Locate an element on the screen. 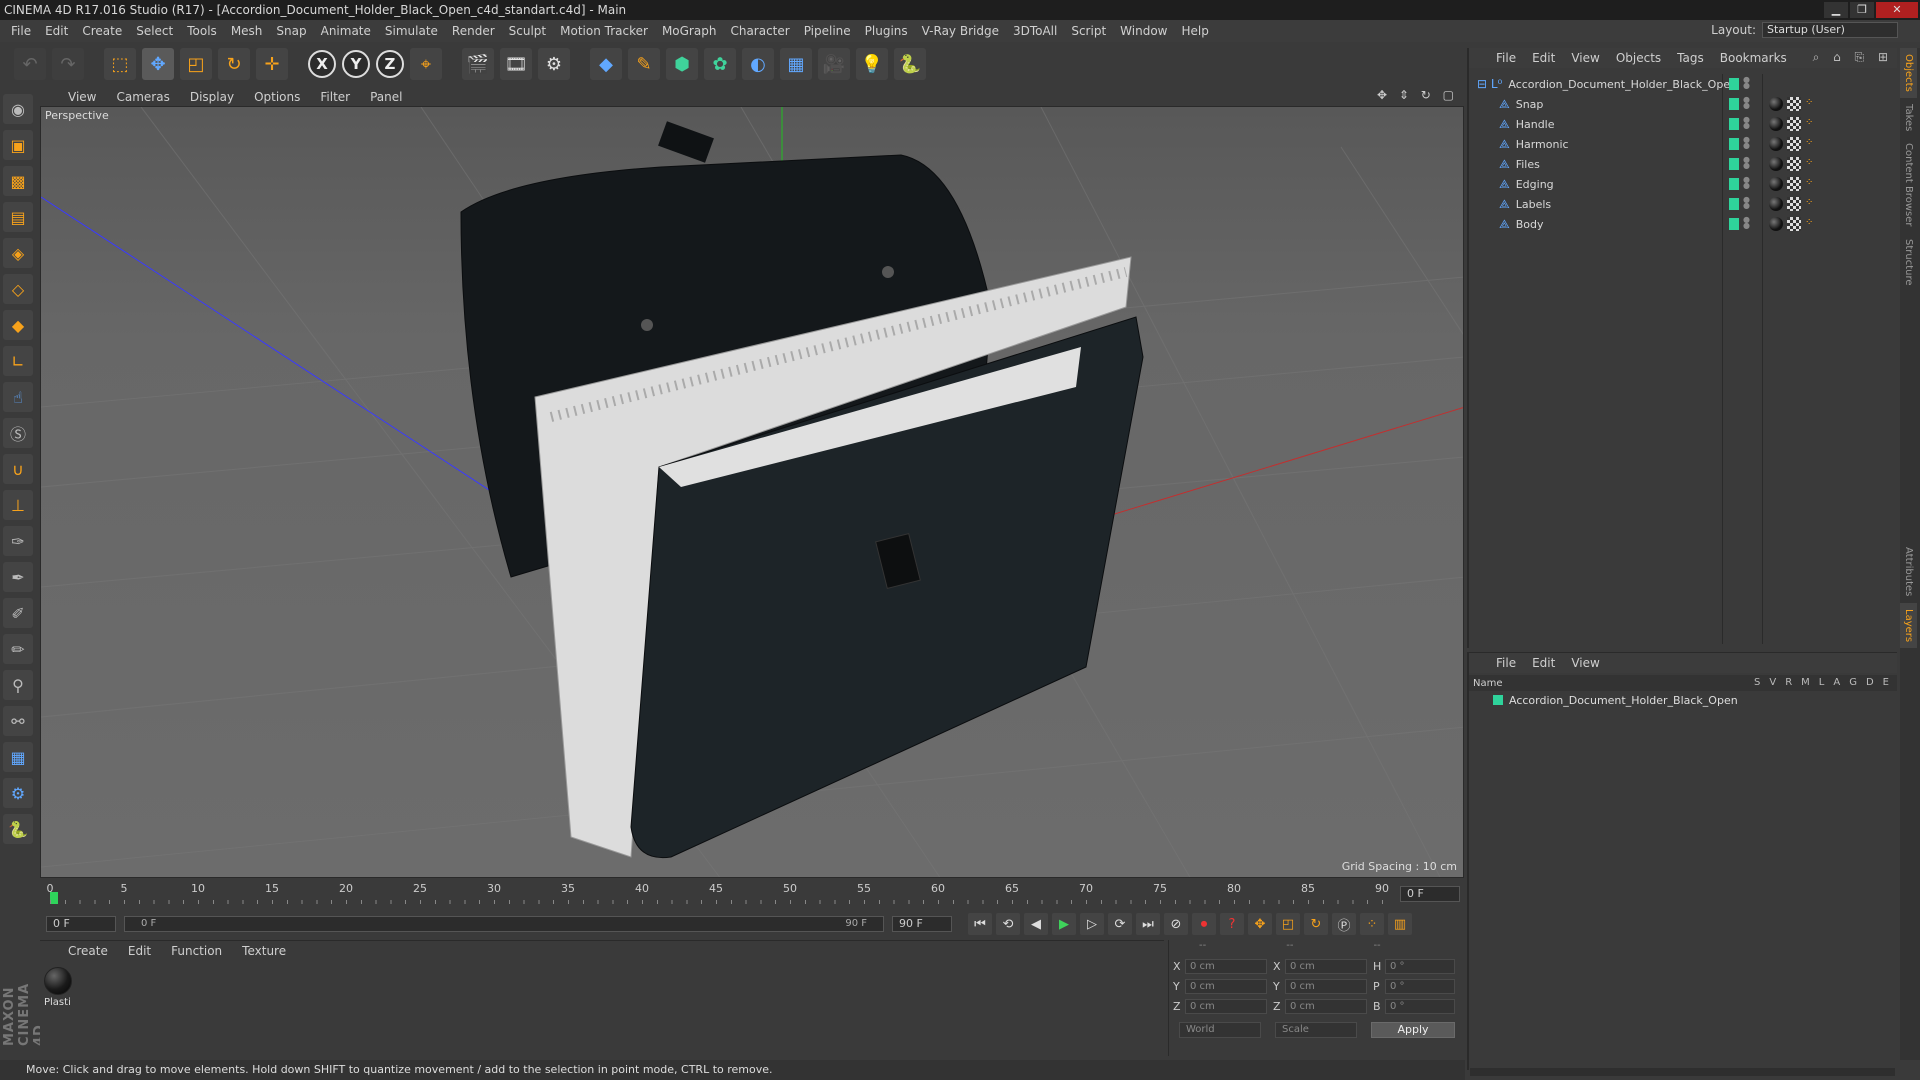 The height and width of the screenshot is (1080, 1920). menu-window: Window is located at coordinates (1143, 31).